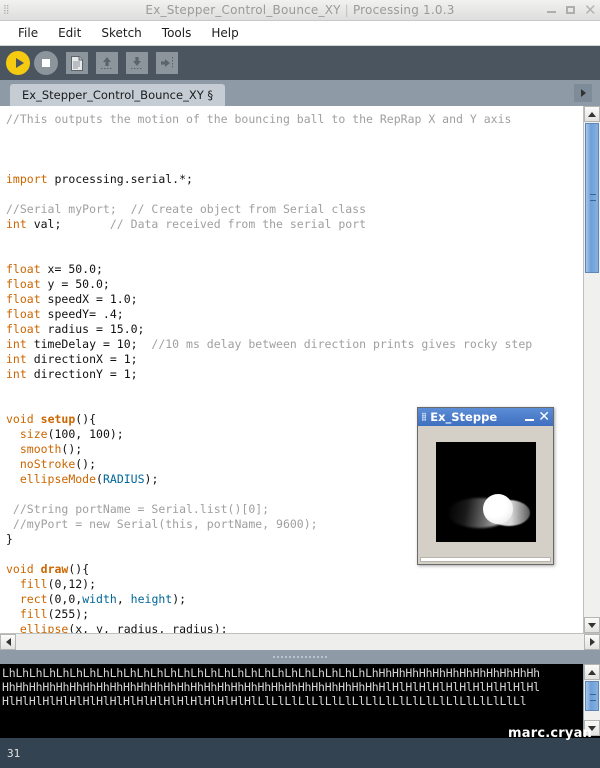 The width and height of the screenshot is (600, 768). What do you see at coordinates (224, 33) in the screenshot?
I see `menu-item-help: Help` at bounding box center [224, 33].